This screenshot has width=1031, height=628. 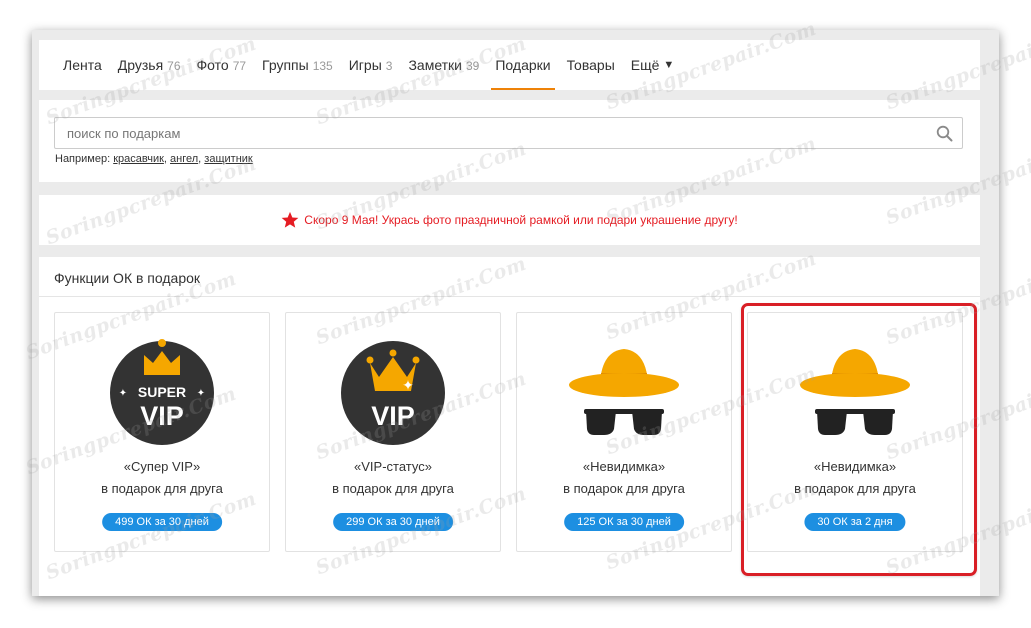 I want to click on gift-price-button: 30 ОК за 2 дня, so click(x=855, y=522).